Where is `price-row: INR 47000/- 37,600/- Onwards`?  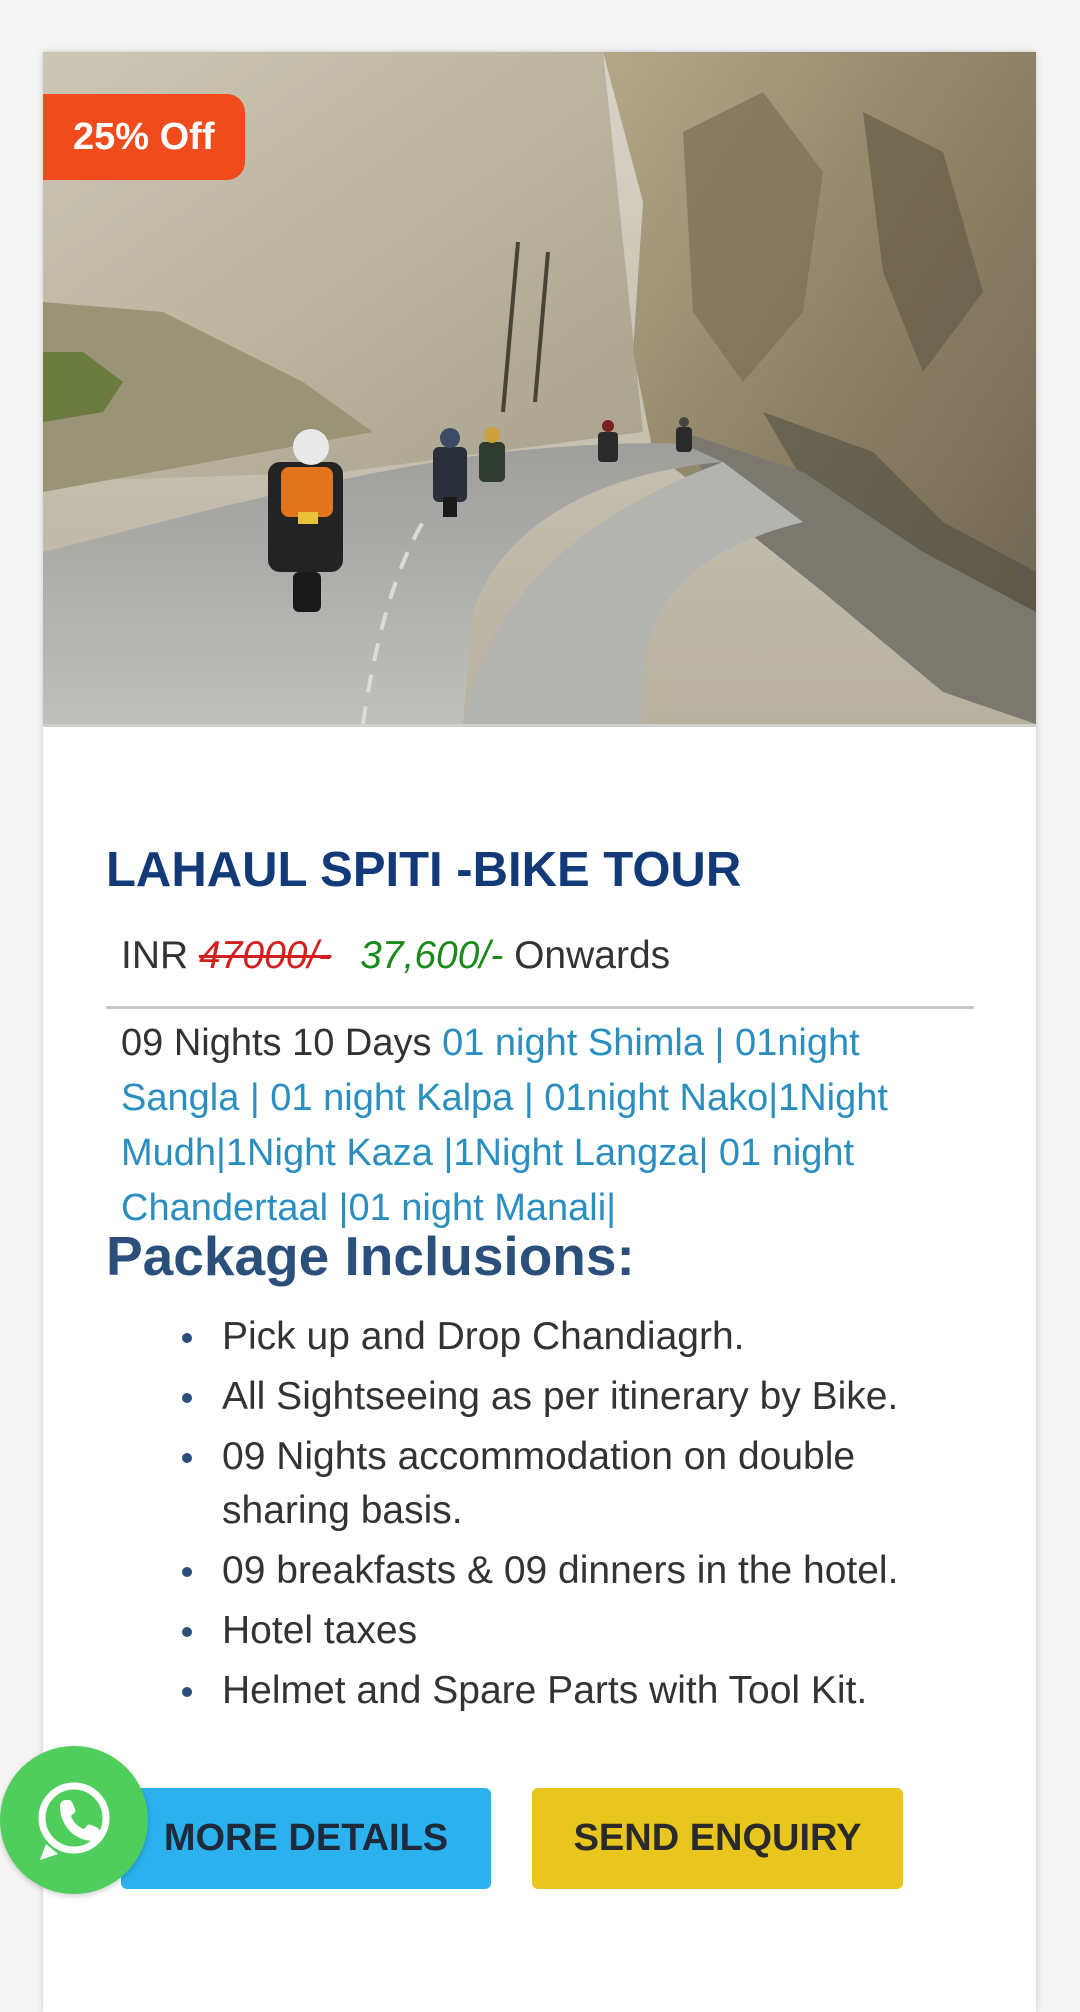
price-row: INR 47000/- 37,600/- Onwards is located at coordinates (395, 956).